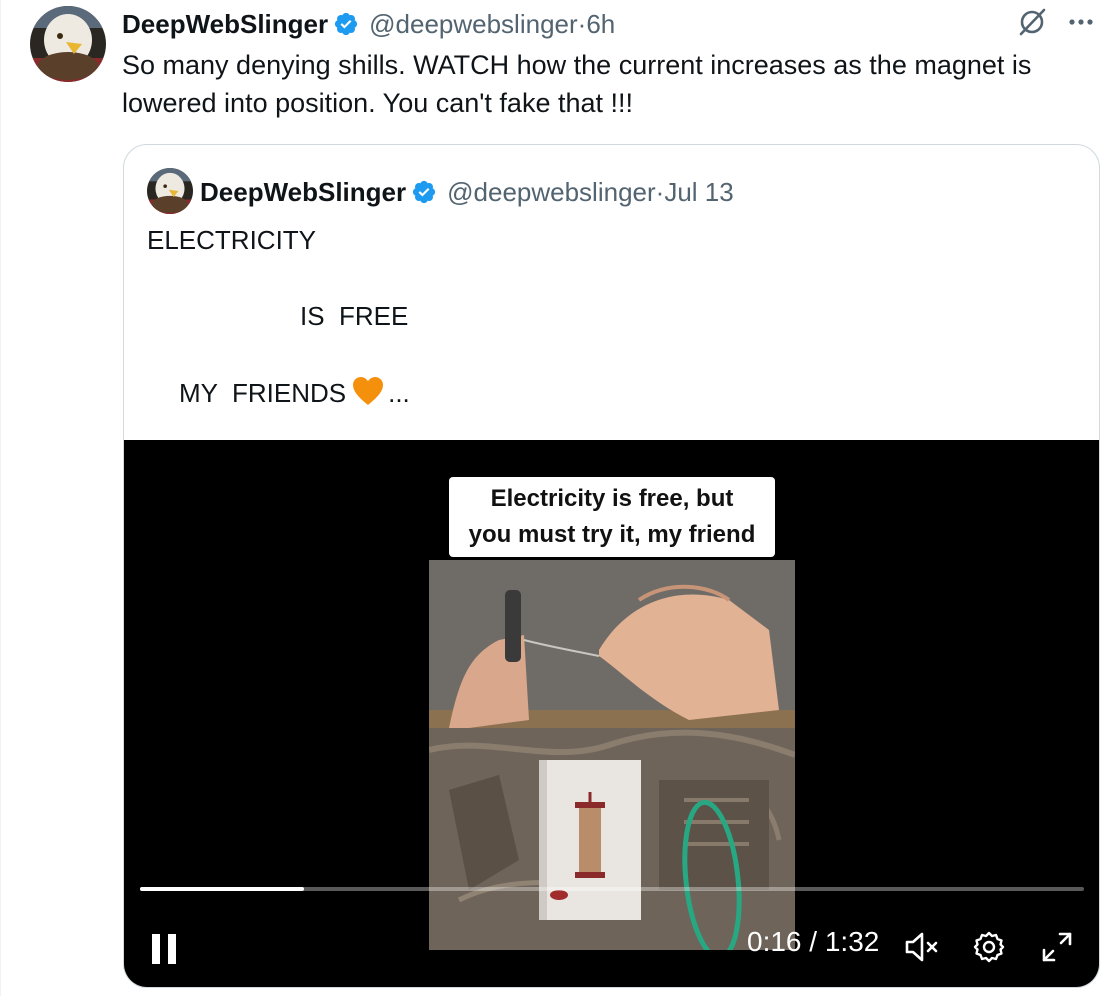  Describe the element at coordinates (170, 191) in the screenshot. I see `quoted-author-avatar` at that location.